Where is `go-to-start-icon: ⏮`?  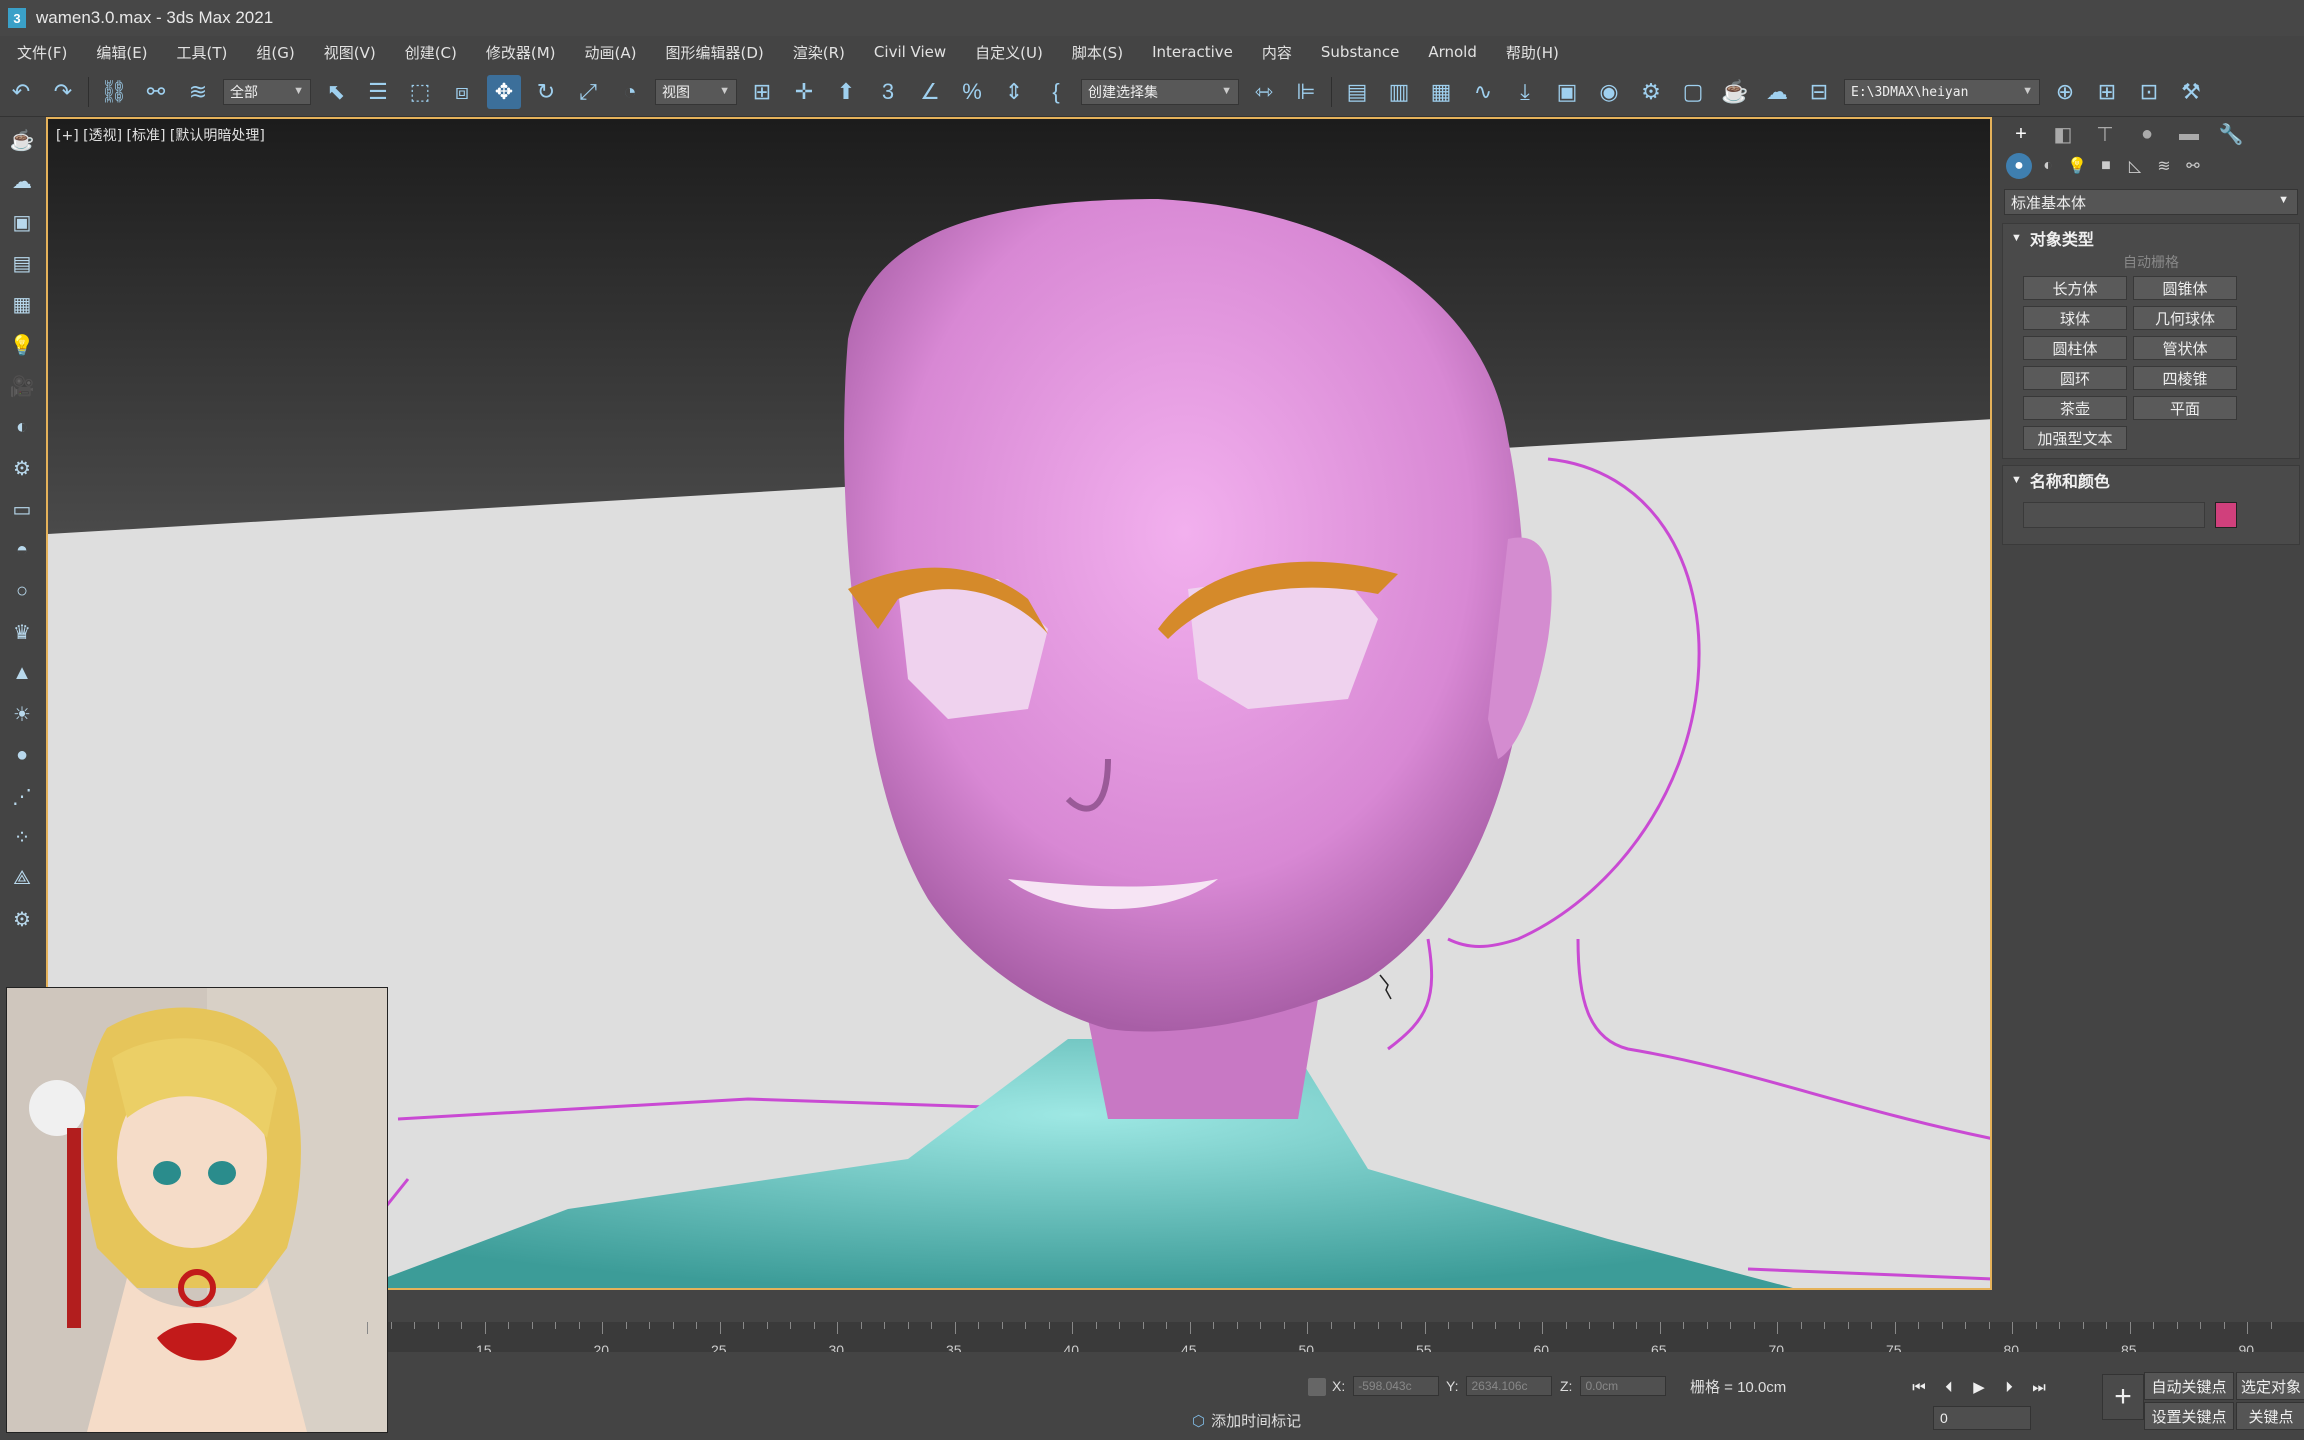
go-to-start-icon: ⏮ is located at coordinates (1919, 1387).